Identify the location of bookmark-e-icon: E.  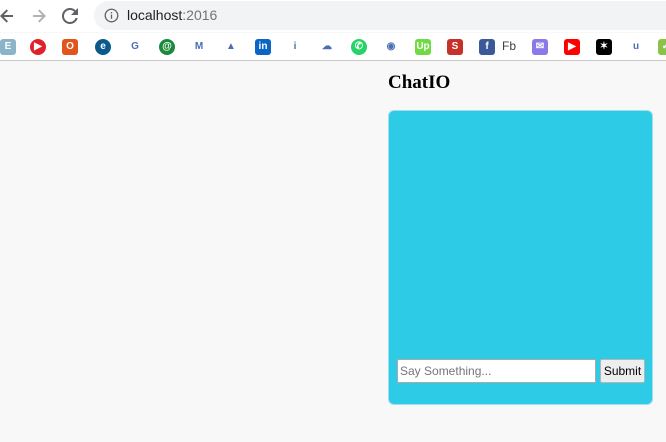
(8, 47).